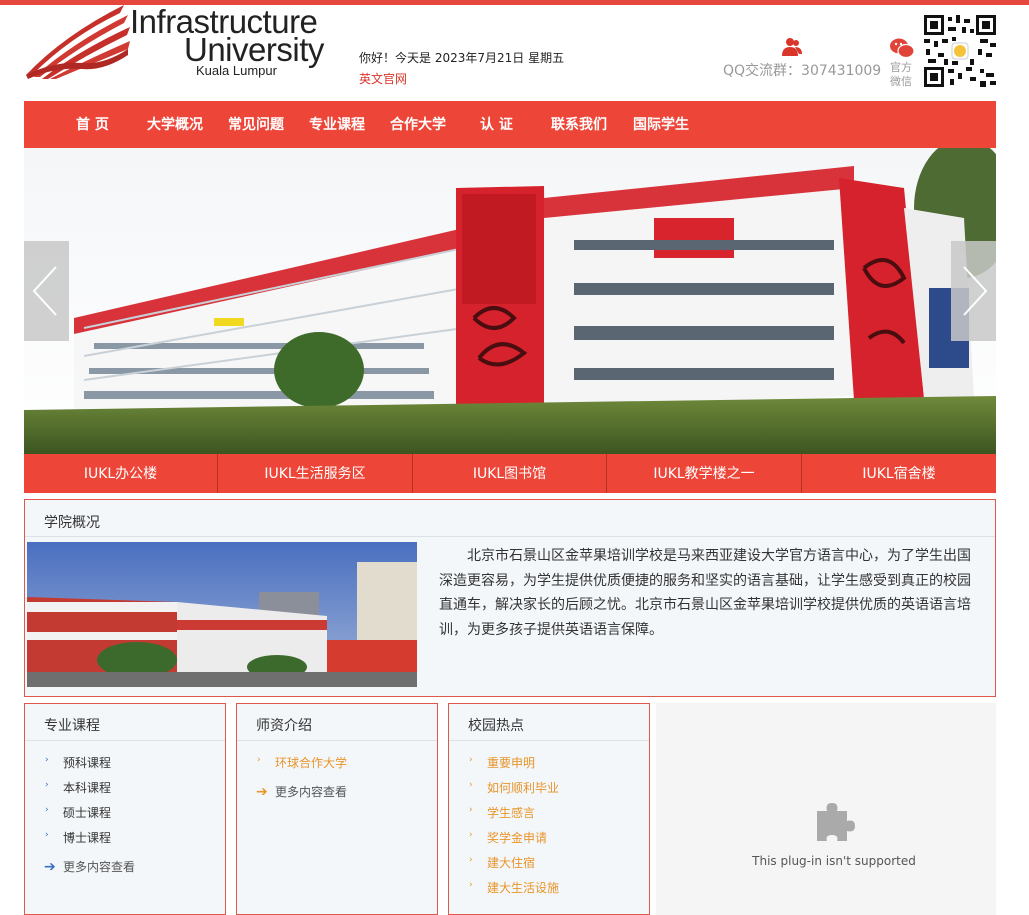 The height and width of the screenshot is (915, 1029). What do you see at coordinates (834, 861) in the screenshot?
I see `plugin-unsupported-message: This plug-in isn't supported` at bounding box center [834, 861].